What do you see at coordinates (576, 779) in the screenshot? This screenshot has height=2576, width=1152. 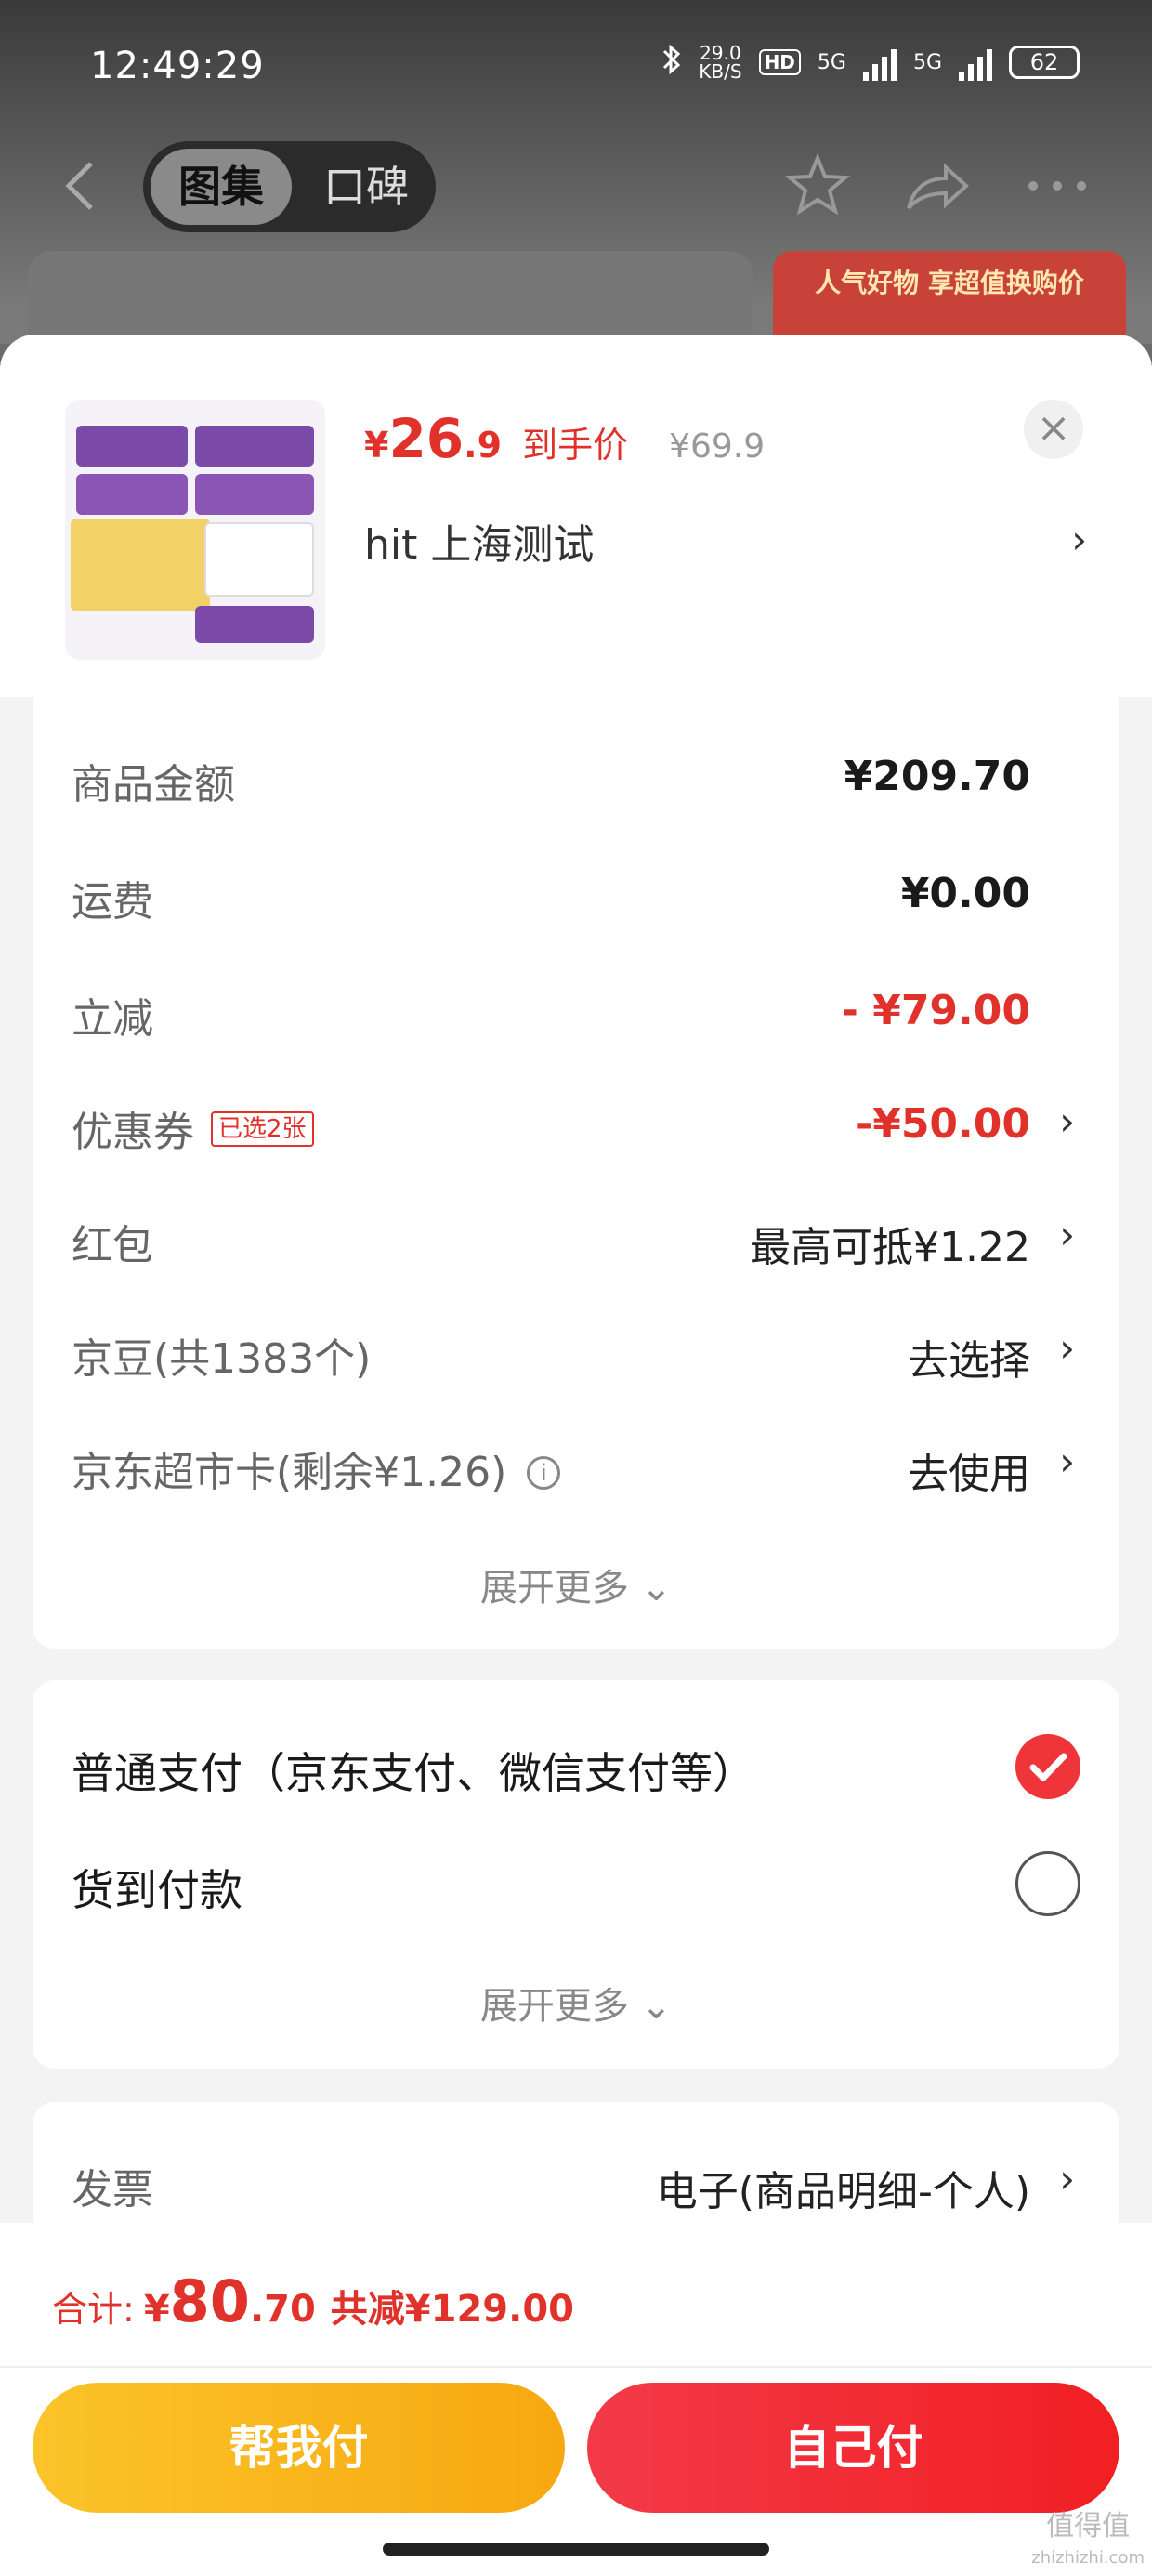 I see `goods-amount-row: 商品金额 ¥209.70` at bounding box center [576, 779].